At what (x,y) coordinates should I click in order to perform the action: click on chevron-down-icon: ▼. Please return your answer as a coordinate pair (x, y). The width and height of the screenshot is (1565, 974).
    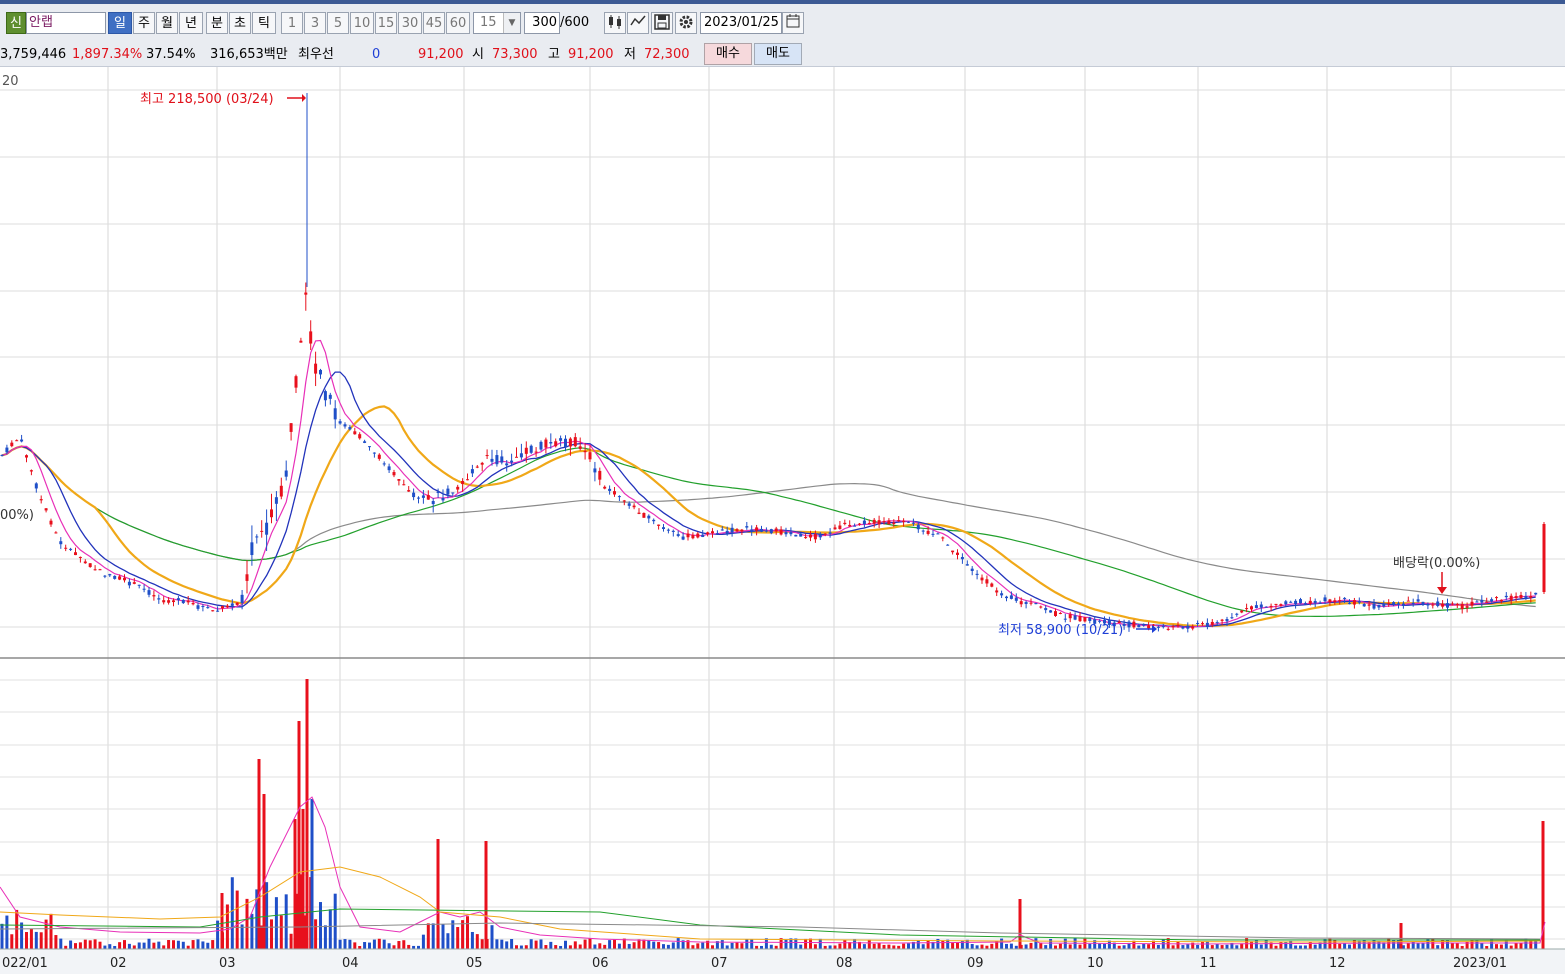
    Looking at the image, I should click on (511, 23).